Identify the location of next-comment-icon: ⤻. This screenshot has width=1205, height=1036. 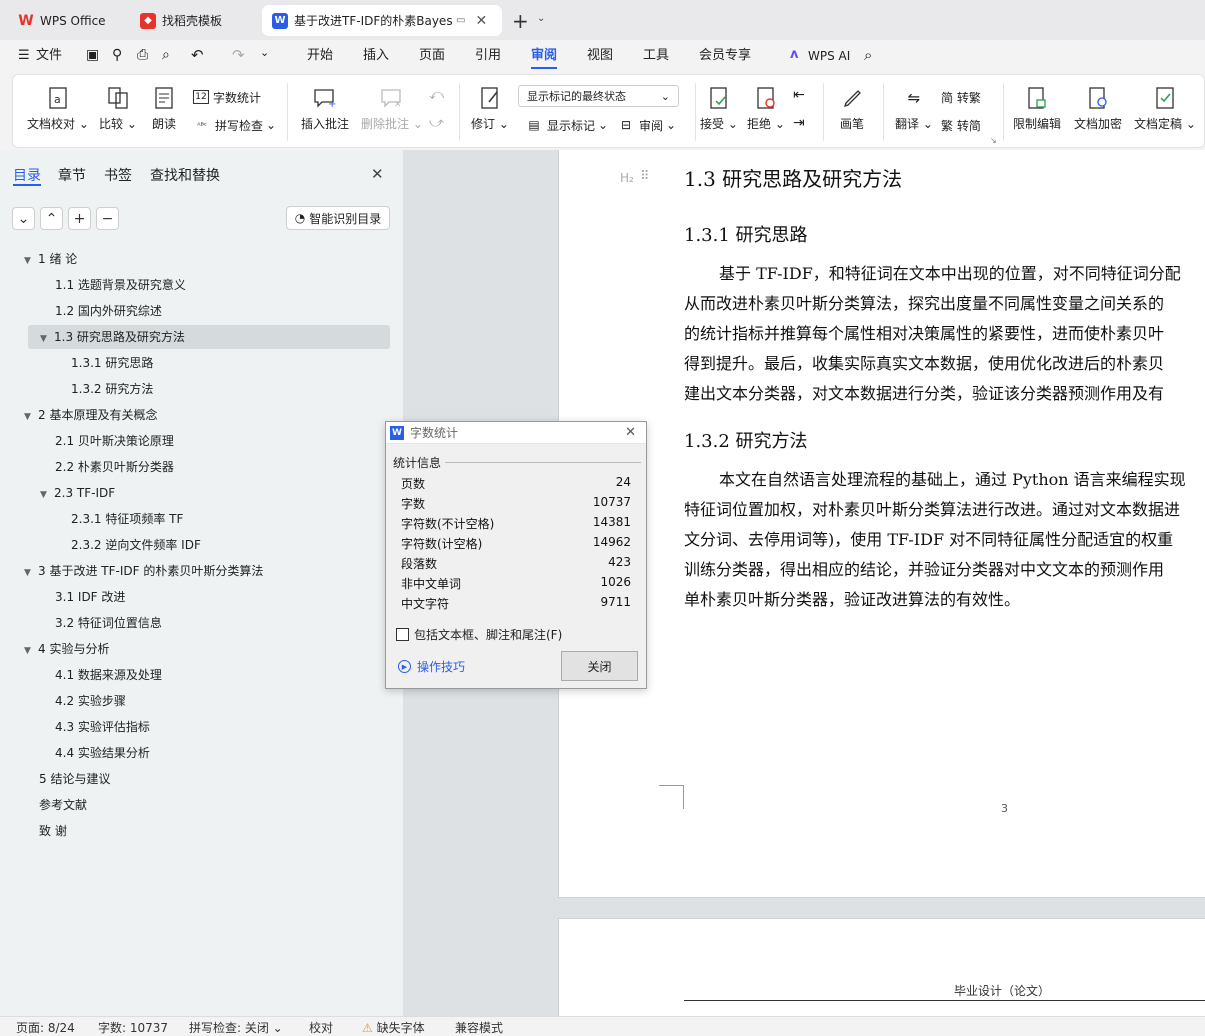
(436, 123).